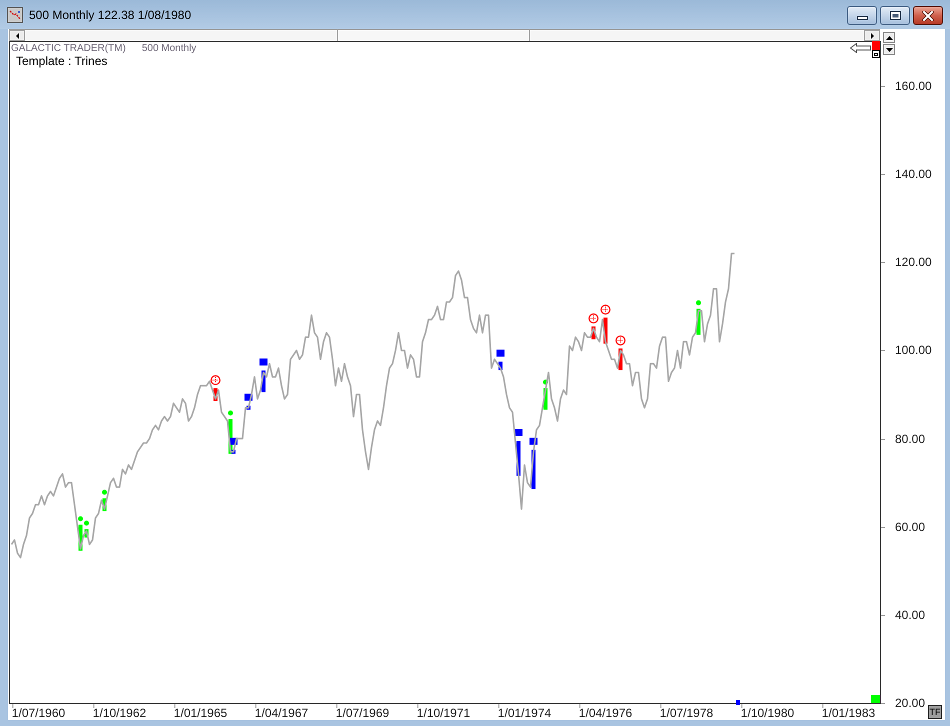  What do you see at coordinates (15, 14) in the screenshot?
I see `chart-app-icon` at bounding box center [15, 14].